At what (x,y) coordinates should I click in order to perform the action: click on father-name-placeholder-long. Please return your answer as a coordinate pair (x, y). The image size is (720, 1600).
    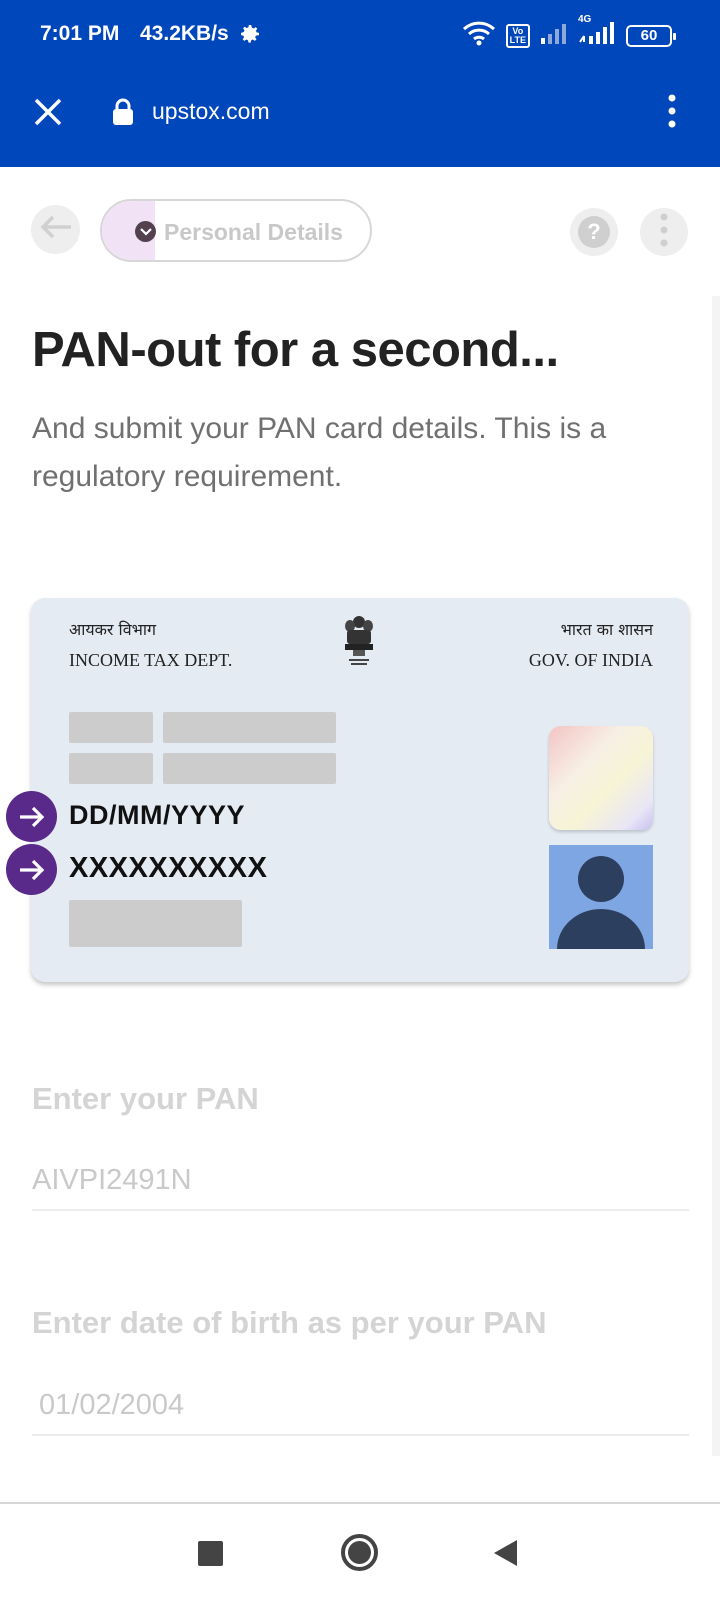
    Looking at the image, I should click on (249, 768).